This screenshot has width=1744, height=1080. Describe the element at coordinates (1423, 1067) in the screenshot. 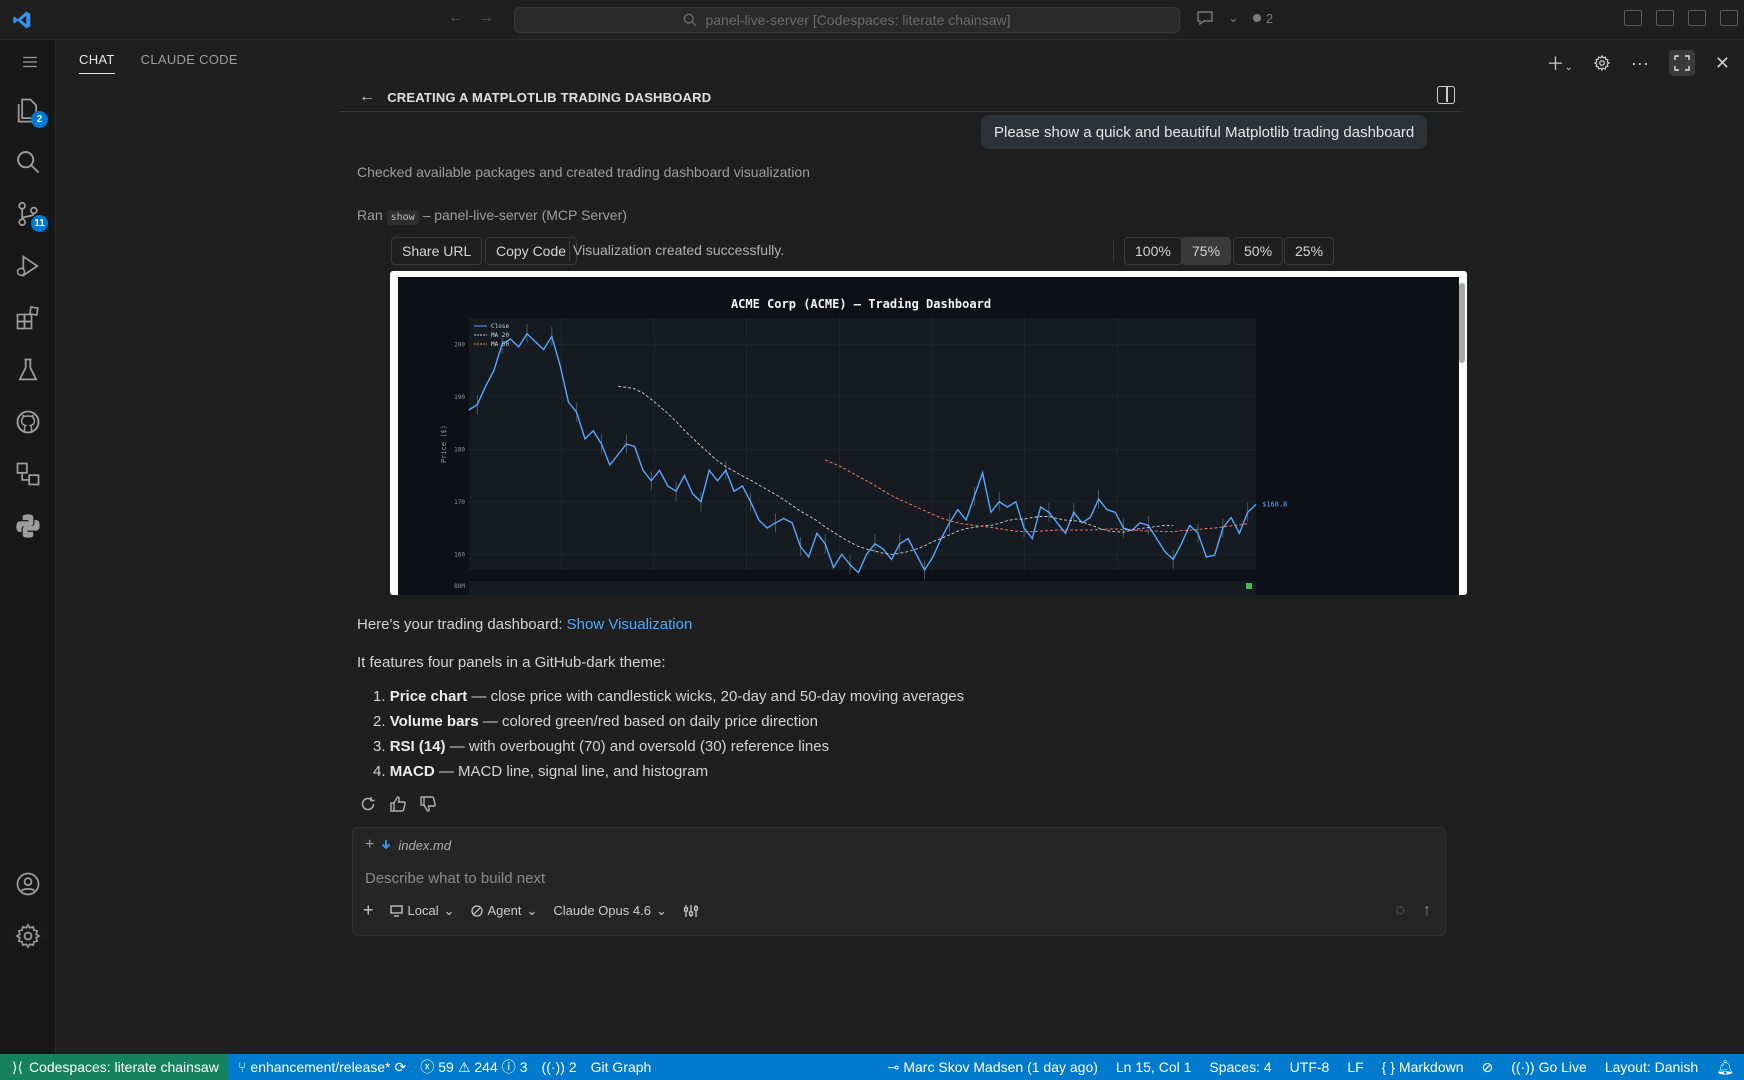

I see `language-mode: { } Markdown` at that location.